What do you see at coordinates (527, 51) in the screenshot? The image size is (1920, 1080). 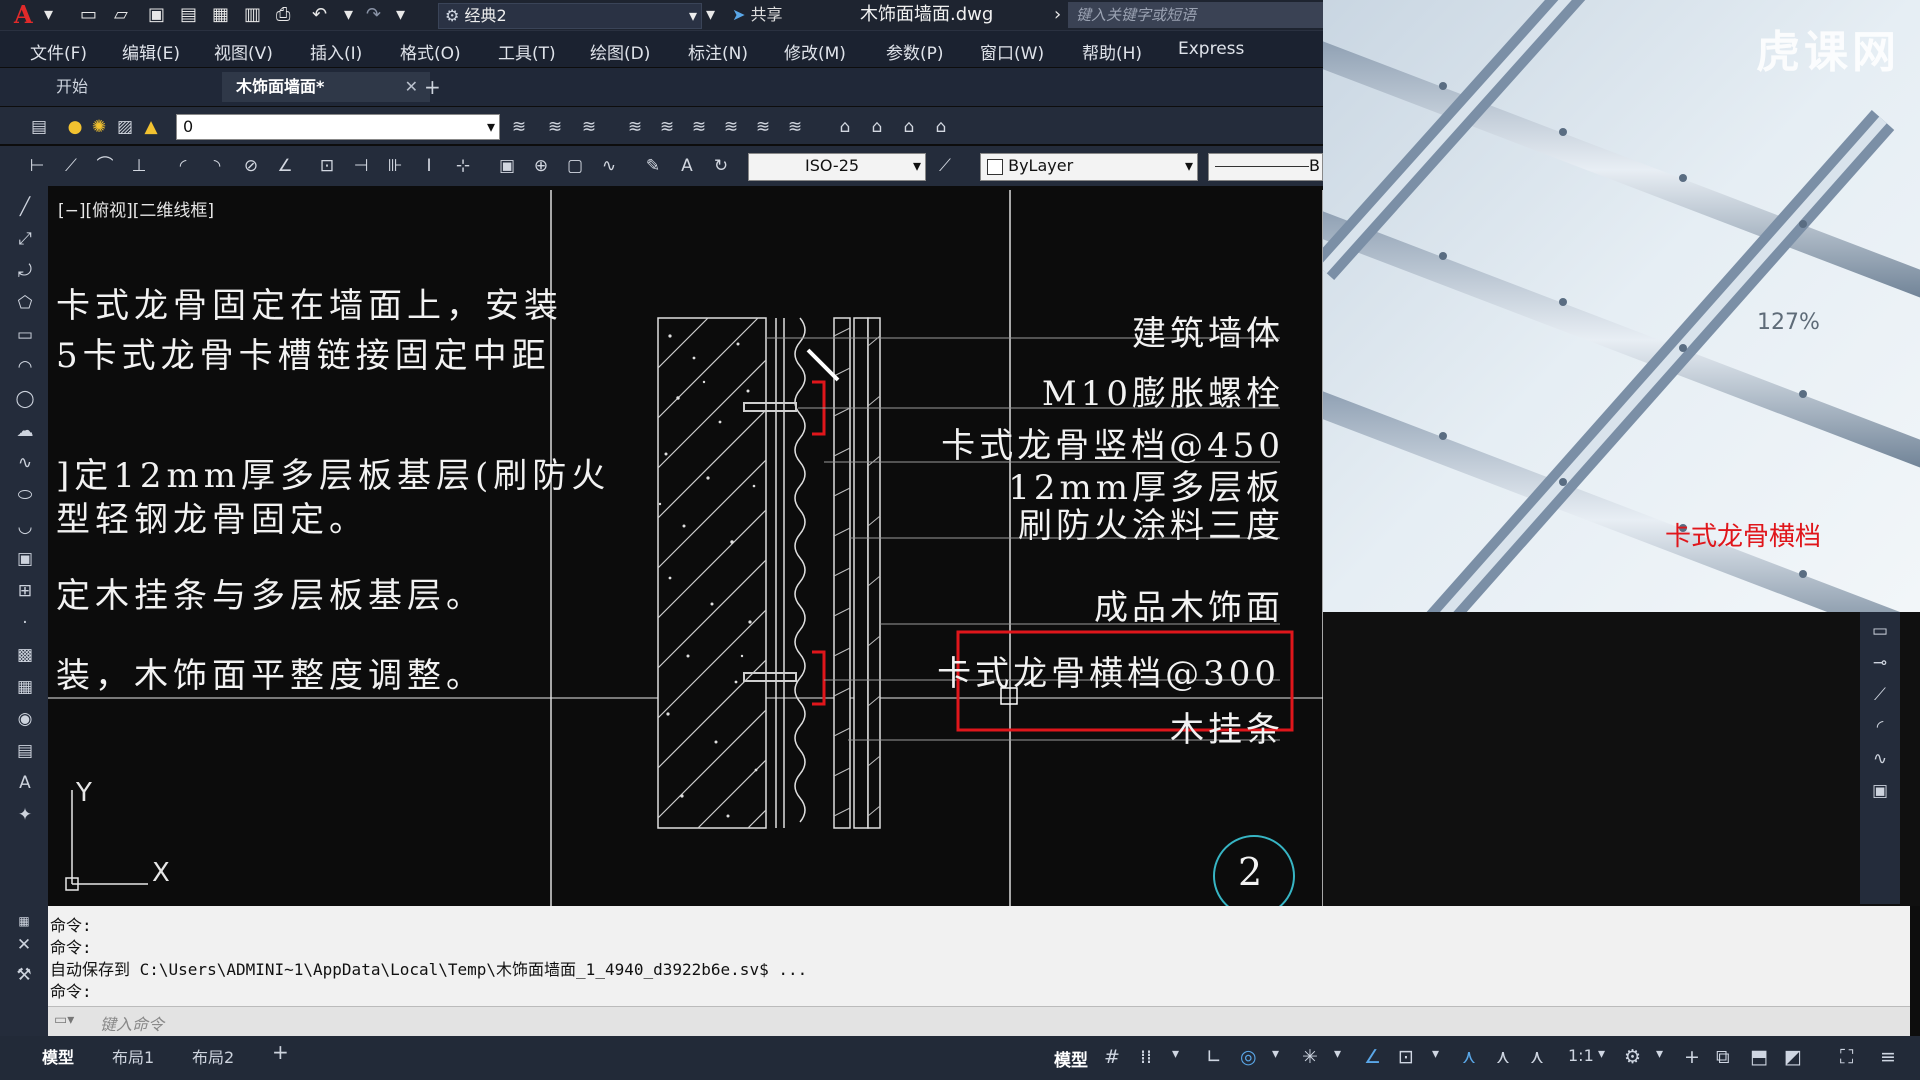 I see `menu-tools: 工具(T)` at bounding box center [527, 51].